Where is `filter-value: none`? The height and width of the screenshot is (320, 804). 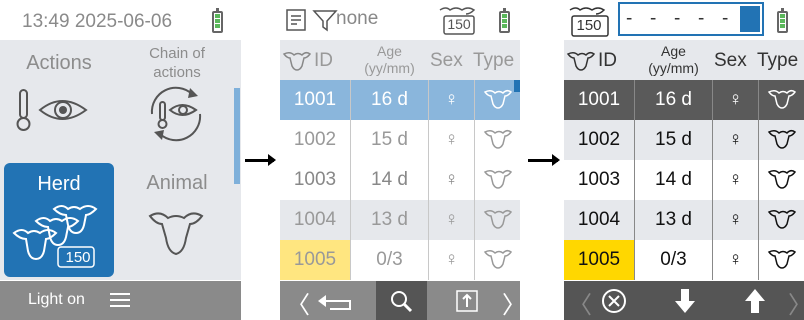 filter-value: none is located at coordinates (357, 19).